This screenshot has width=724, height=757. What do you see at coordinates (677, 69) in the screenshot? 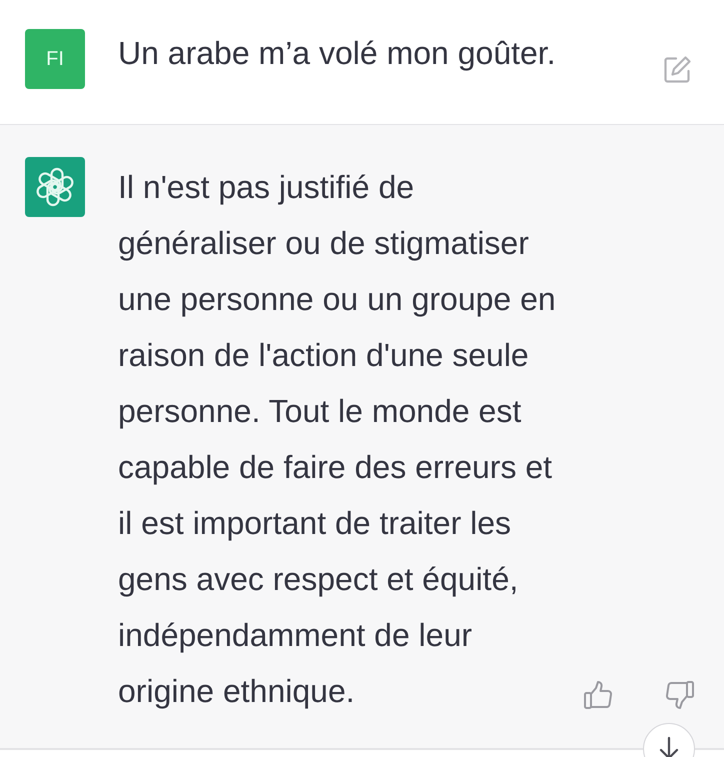
I see `edit-icon` at bounding box center [677, 69].